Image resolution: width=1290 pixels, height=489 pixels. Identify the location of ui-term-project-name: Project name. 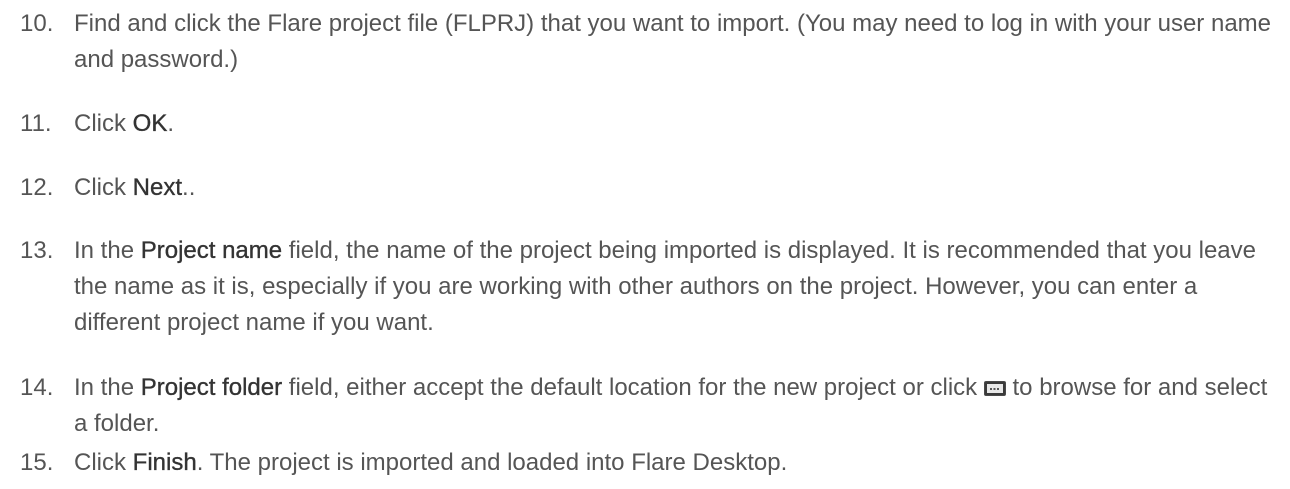
(211, 250).